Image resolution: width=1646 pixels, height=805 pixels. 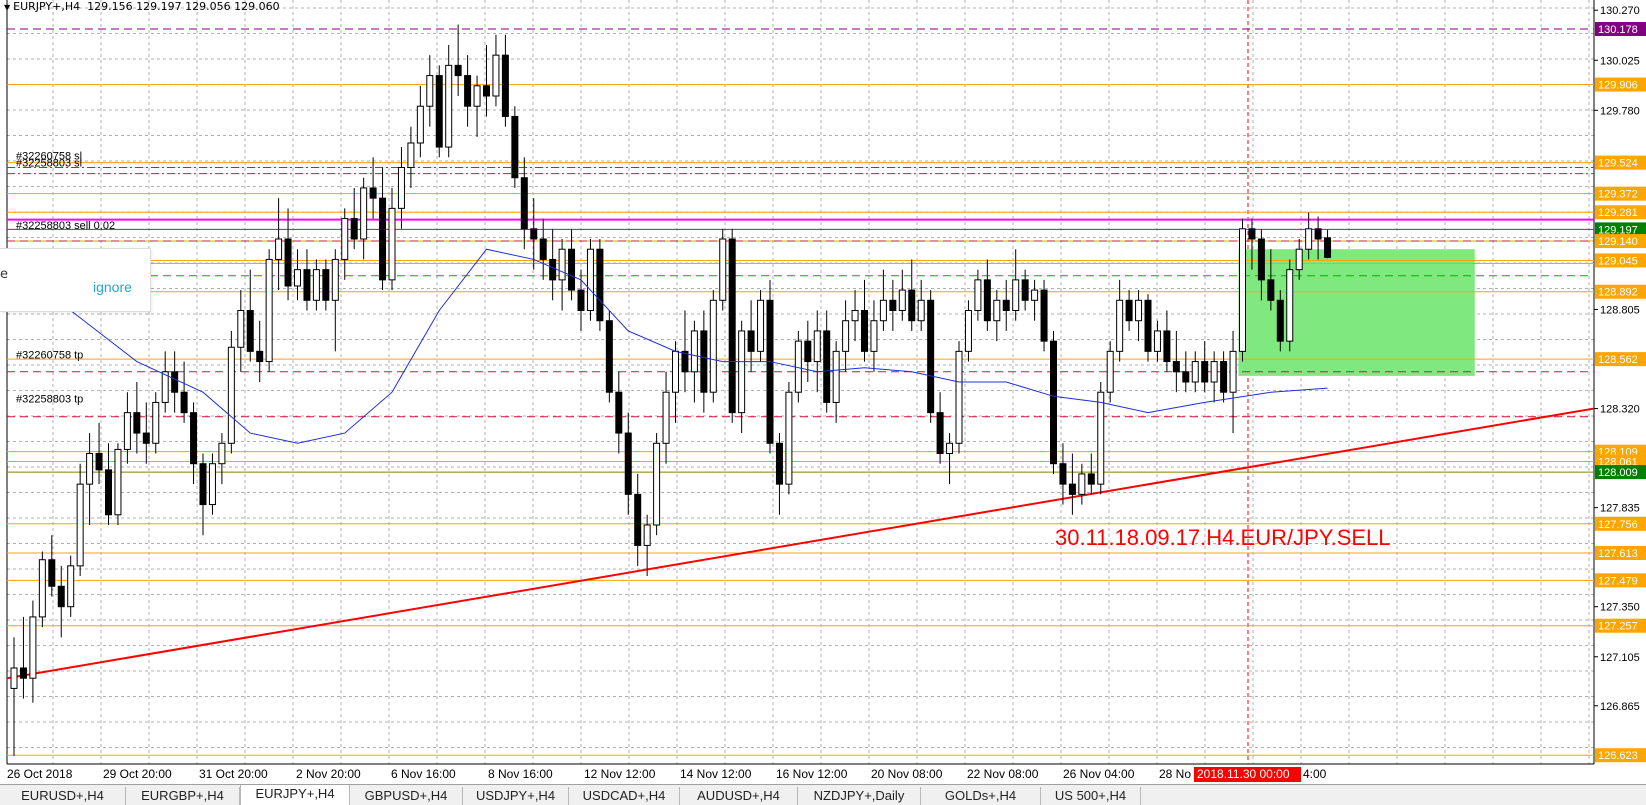 I want to click on price-tick-label: 127.105, so click(x=1620, y=658).